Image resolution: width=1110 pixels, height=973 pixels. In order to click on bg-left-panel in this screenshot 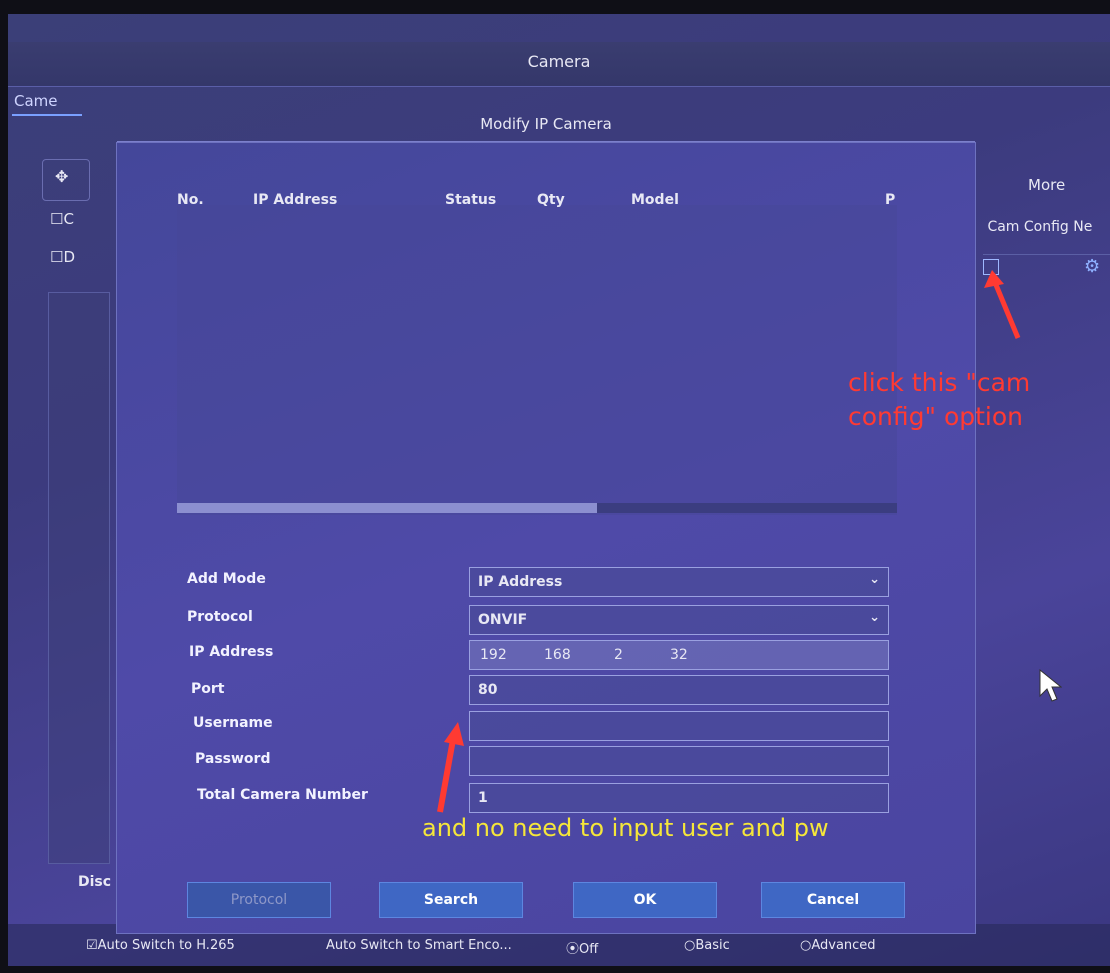, I will do `click(79, 578)`.